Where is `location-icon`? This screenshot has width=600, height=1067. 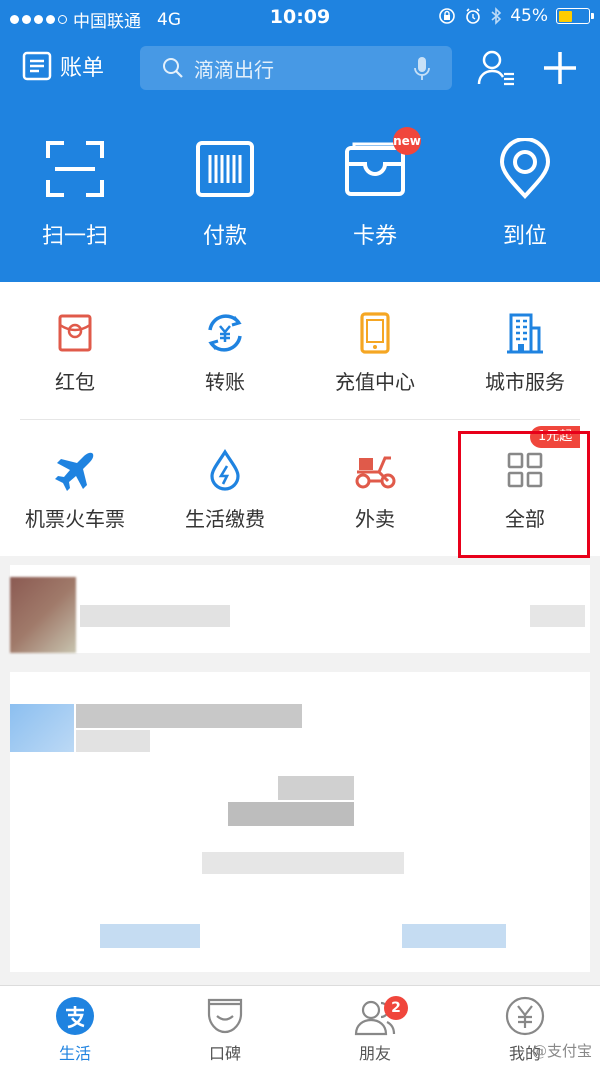 location-icon is located at coordinates (525, 168).